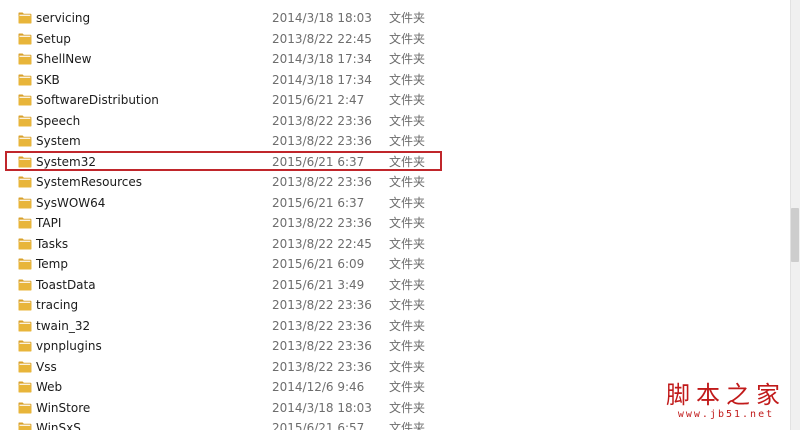 Image resolution: width=800 pixels, height=430 pixels. I want to click on file-row: System 2013/8/22 23:36 文件夹, so click(395, 141).